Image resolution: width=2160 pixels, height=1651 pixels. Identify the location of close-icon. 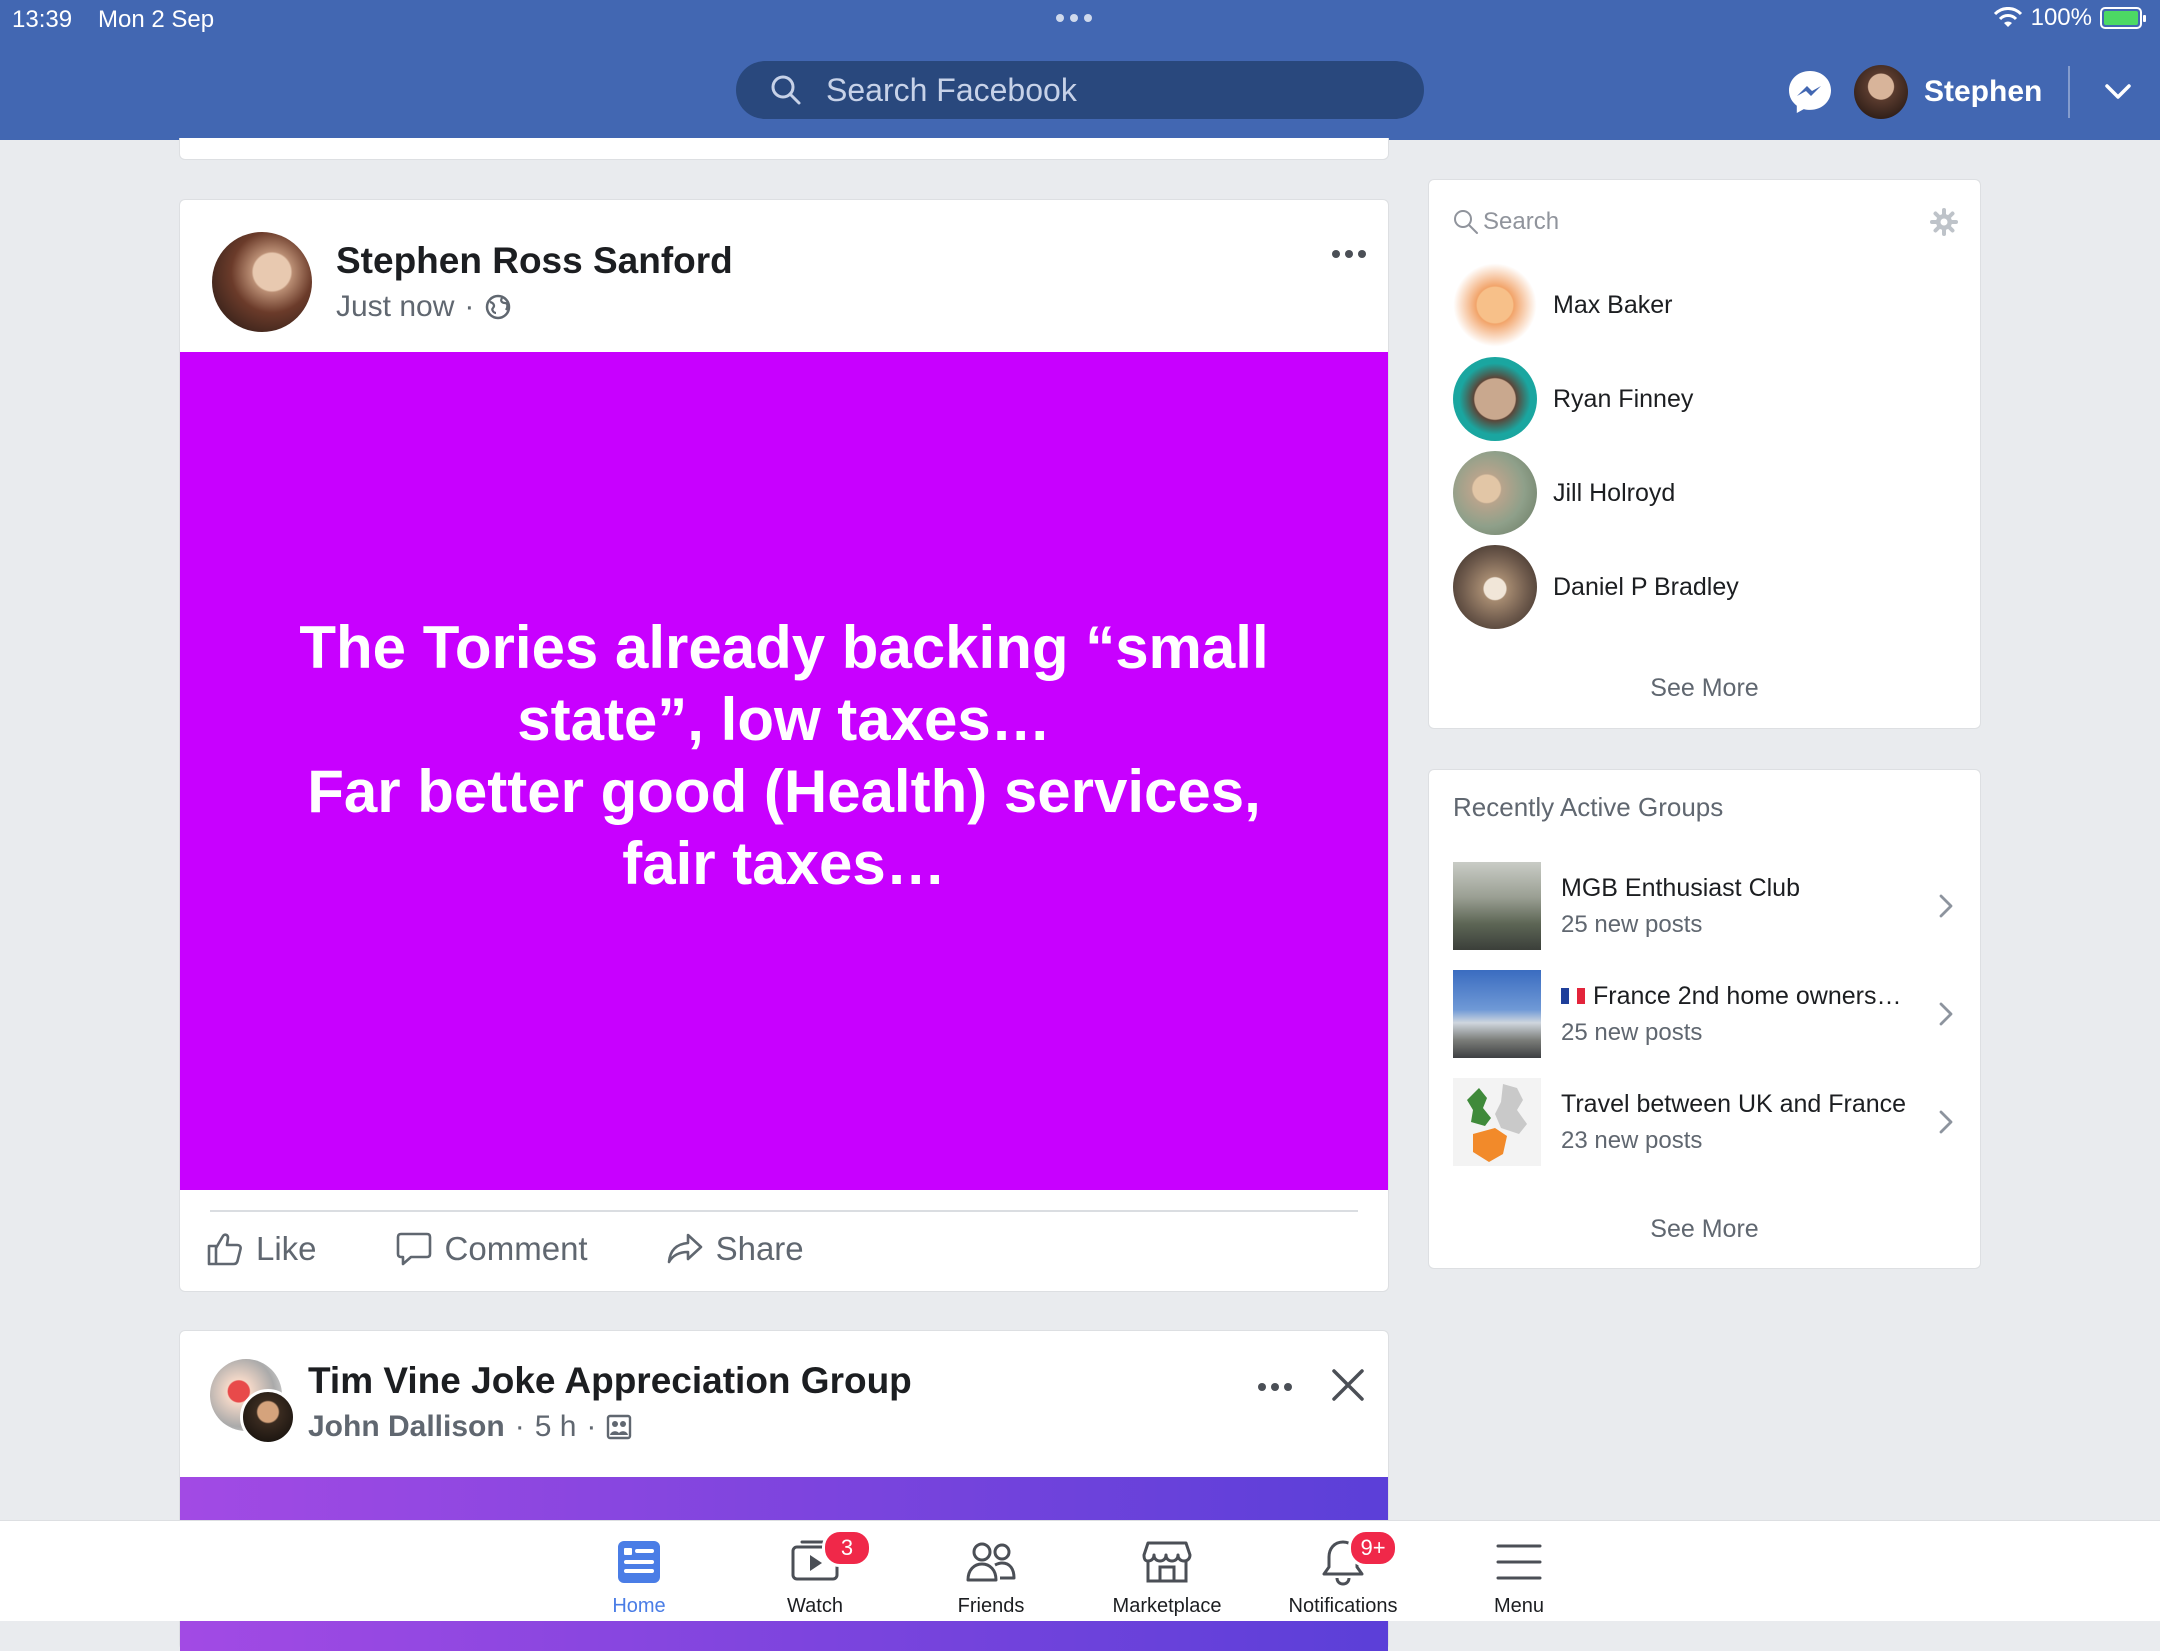
(1348, 1385).